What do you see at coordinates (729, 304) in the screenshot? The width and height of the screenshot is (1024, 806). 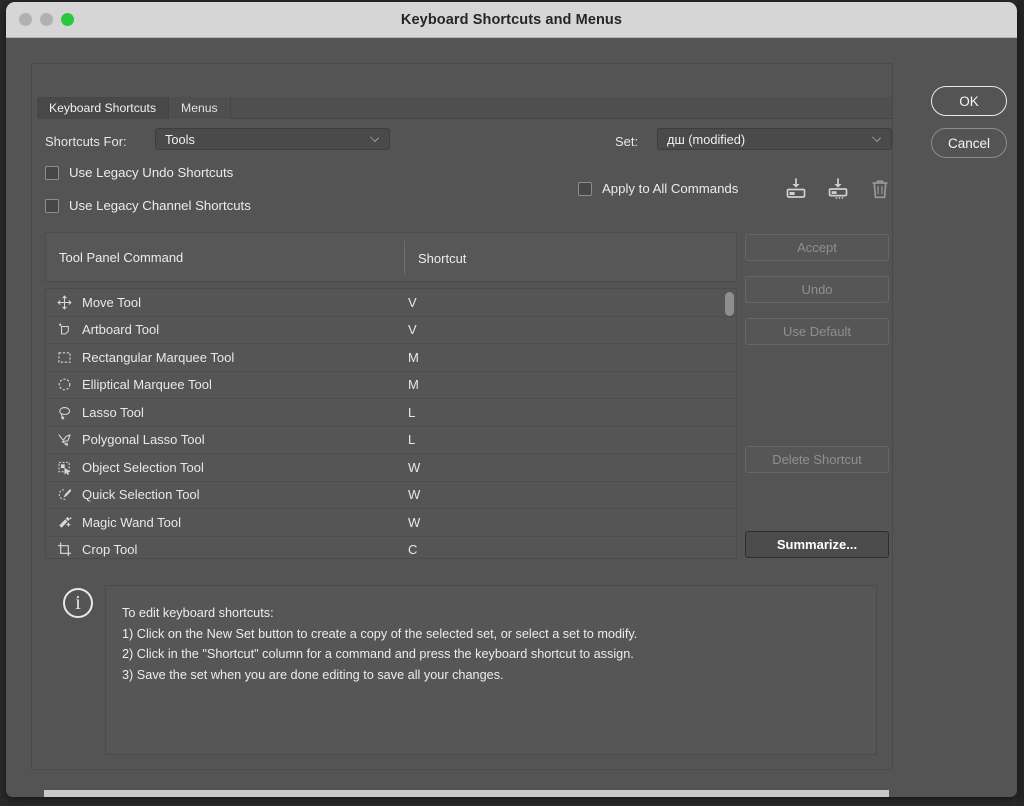 I see `list-scrollbar-thumb` at bounding box center [729, 304].